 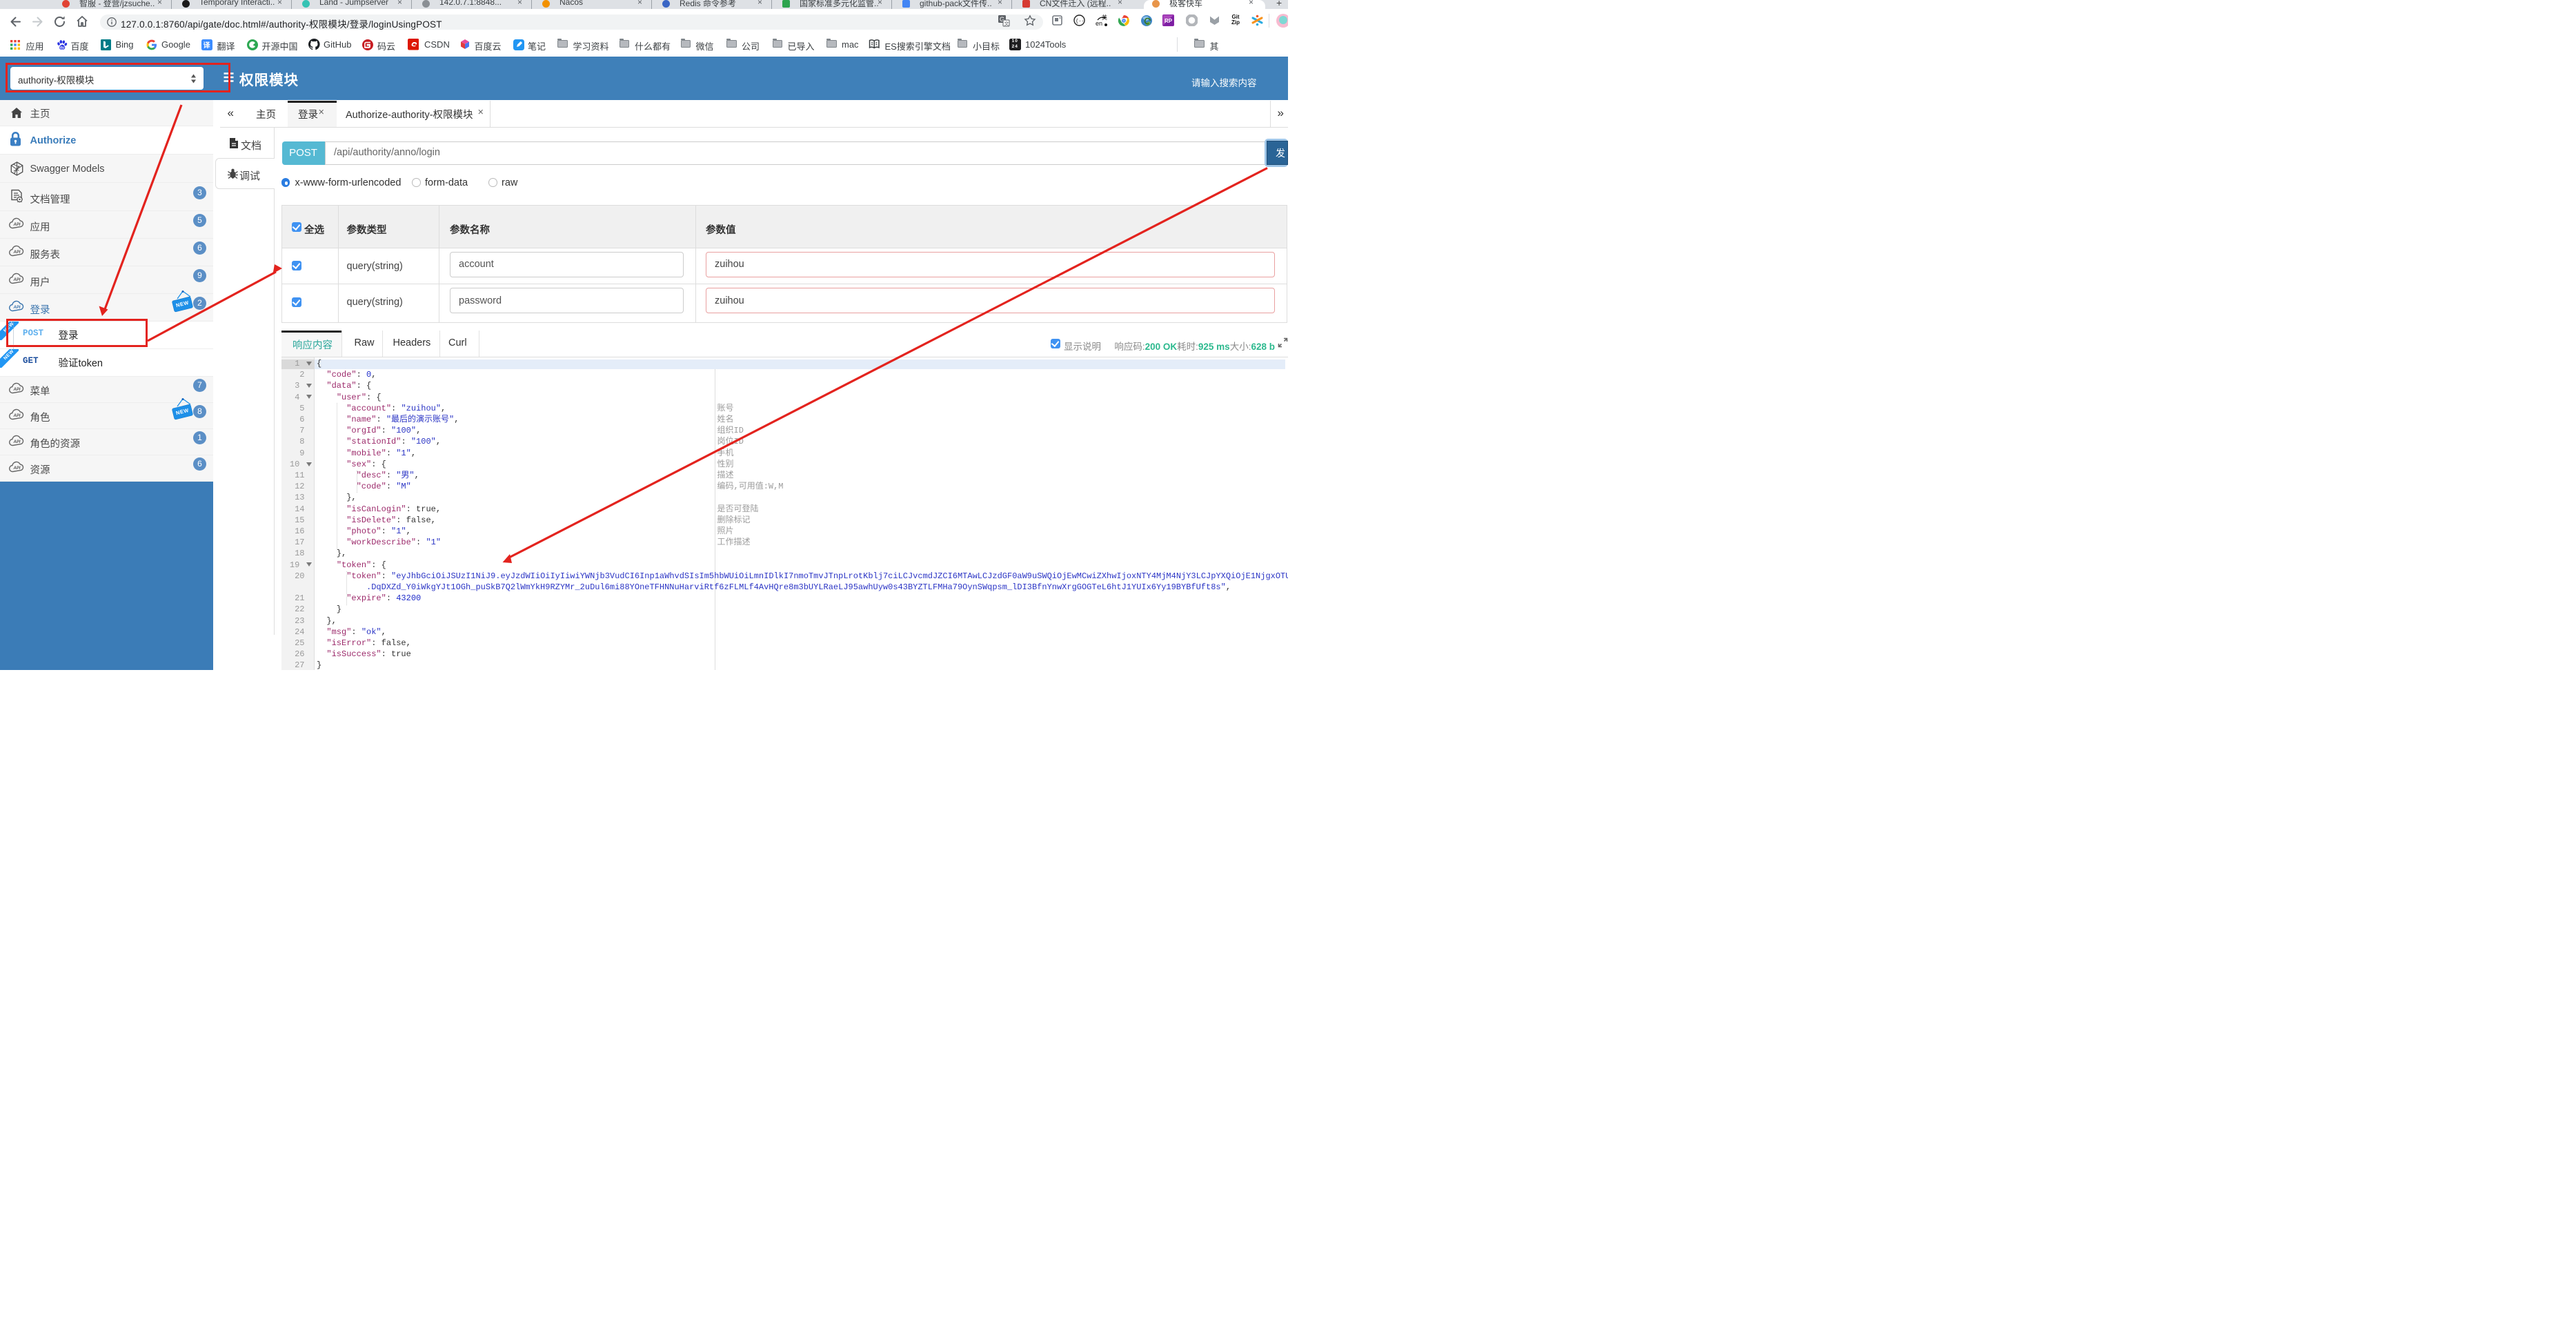 I want to click on svg-text: 译, so click(x=207, y=45).